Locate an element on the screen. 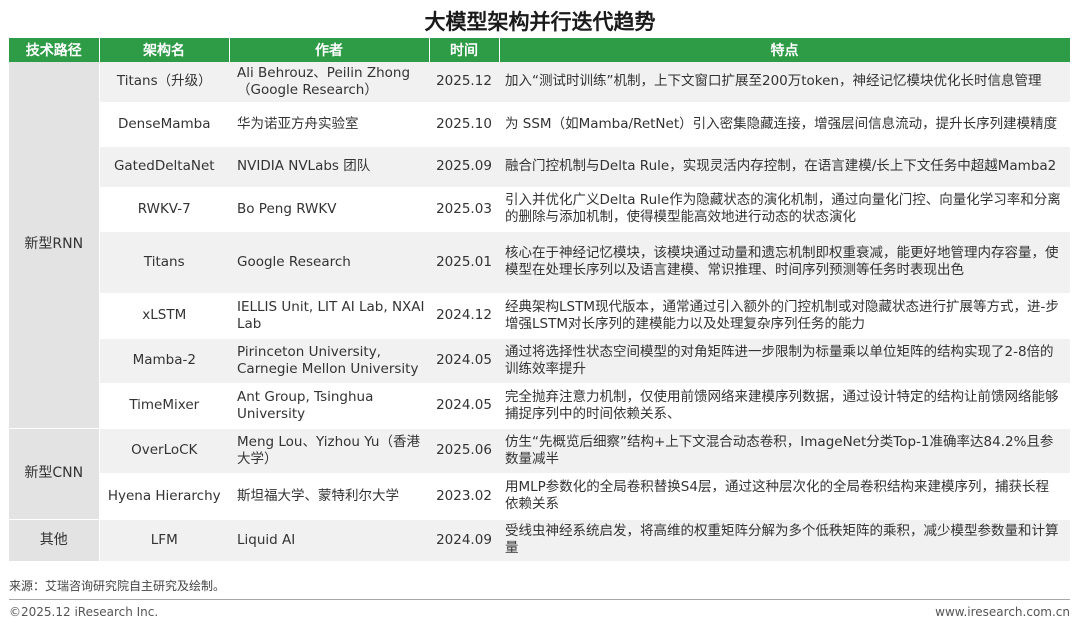 The height and width of the screenshot is (629, 1080). author-cell: IELLIS Unit, LIT AI Lab, NXAI Lab is located at coordinates (329, 316).